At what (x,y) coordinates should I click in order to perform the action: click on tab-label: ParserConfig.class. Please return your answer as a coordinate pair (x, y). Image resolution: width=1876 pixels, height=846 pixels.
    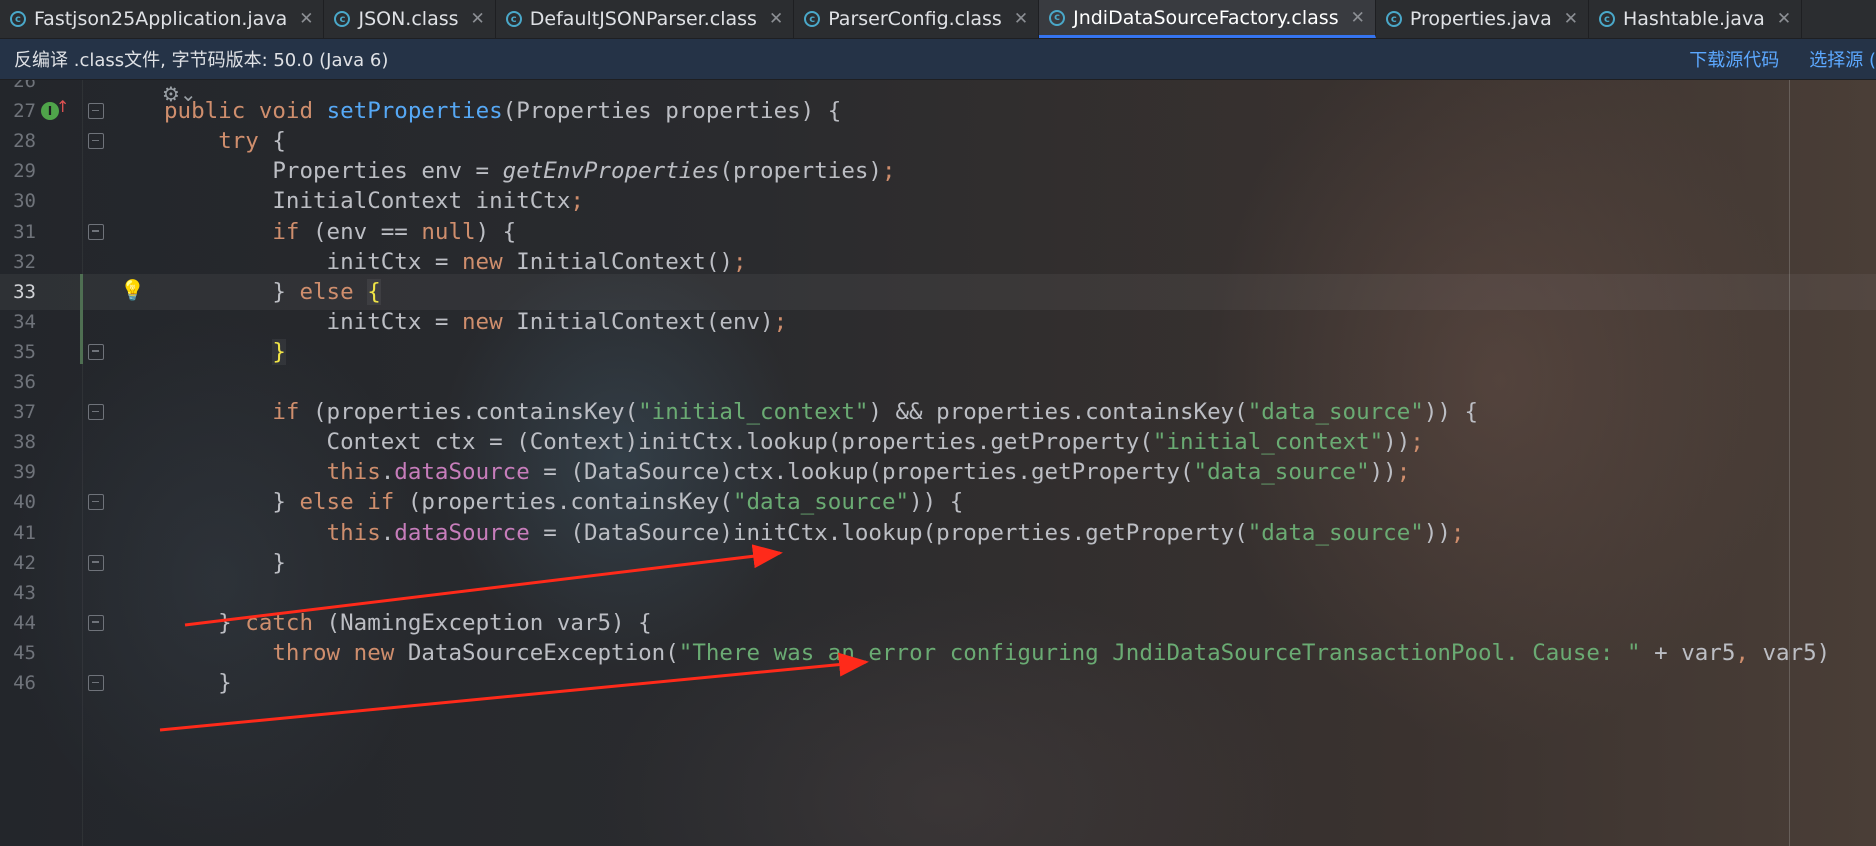
    Looking at the image, I should click on (915, 19).